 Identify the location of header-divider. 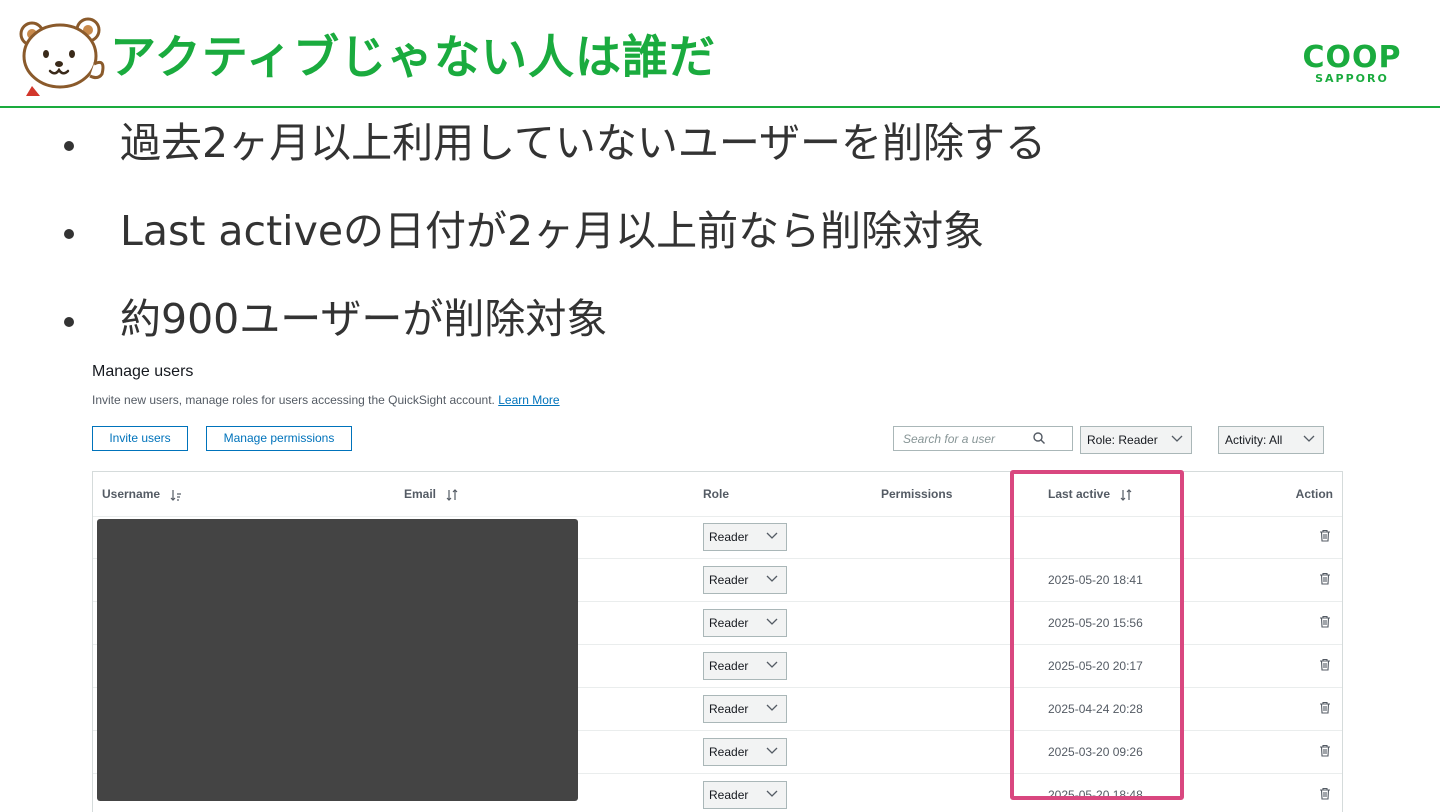
(720, 107).